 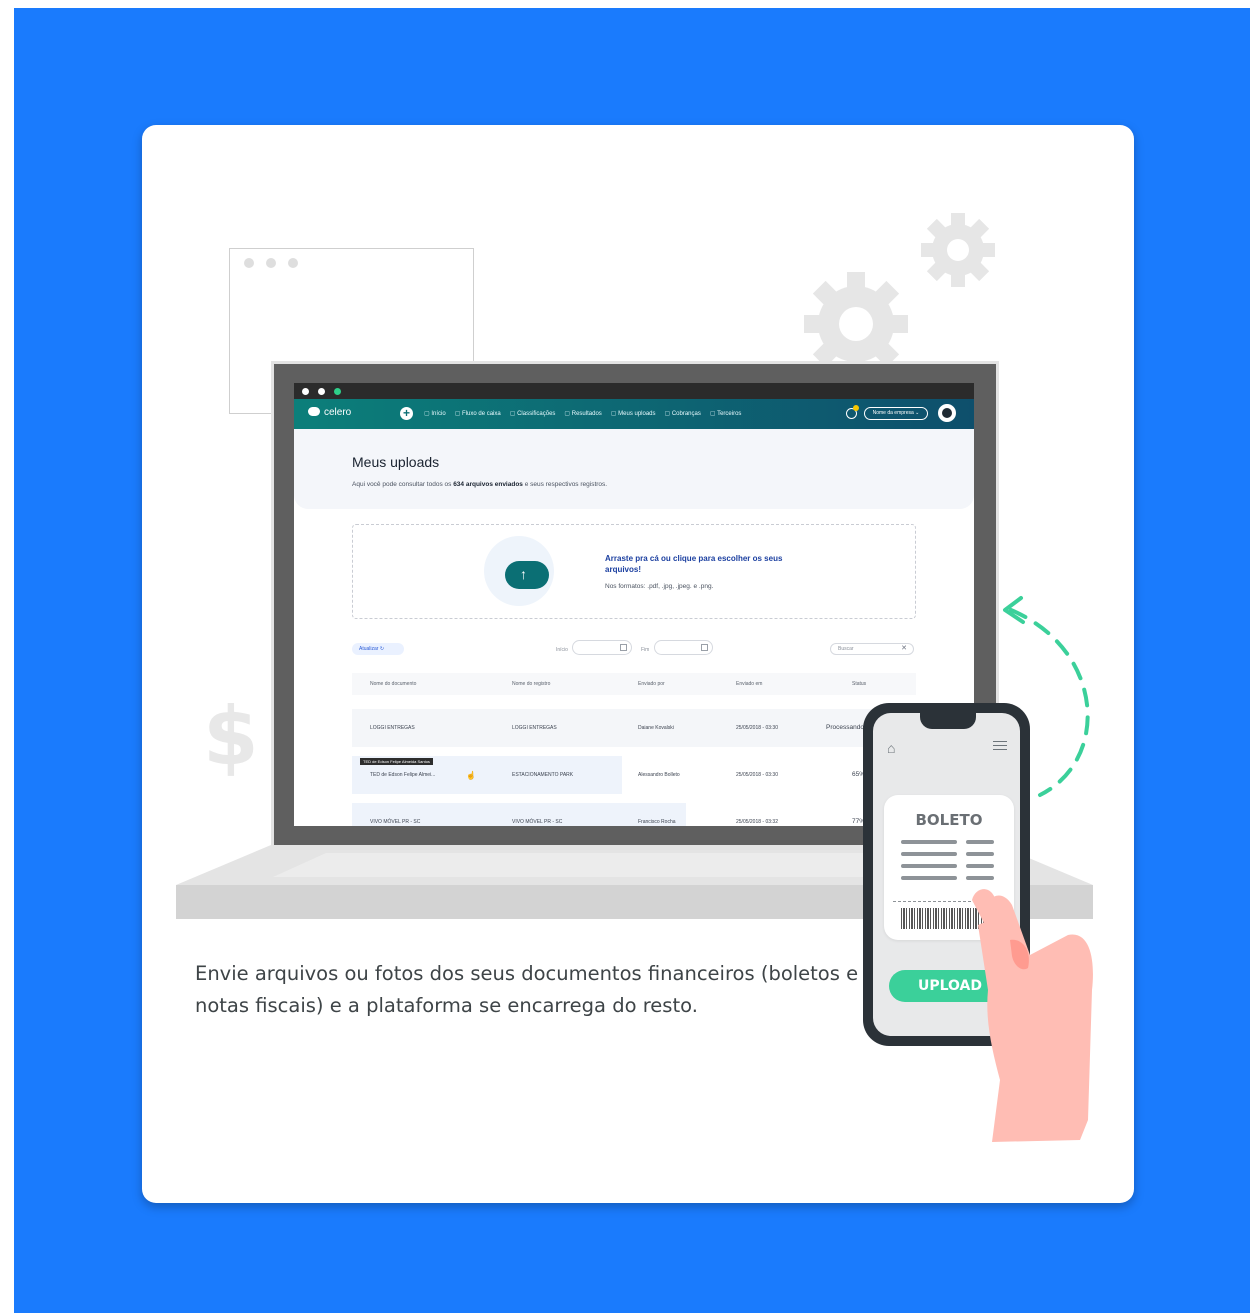 I want to click on column-header: Nome do registro, so click(x=531, y=684).